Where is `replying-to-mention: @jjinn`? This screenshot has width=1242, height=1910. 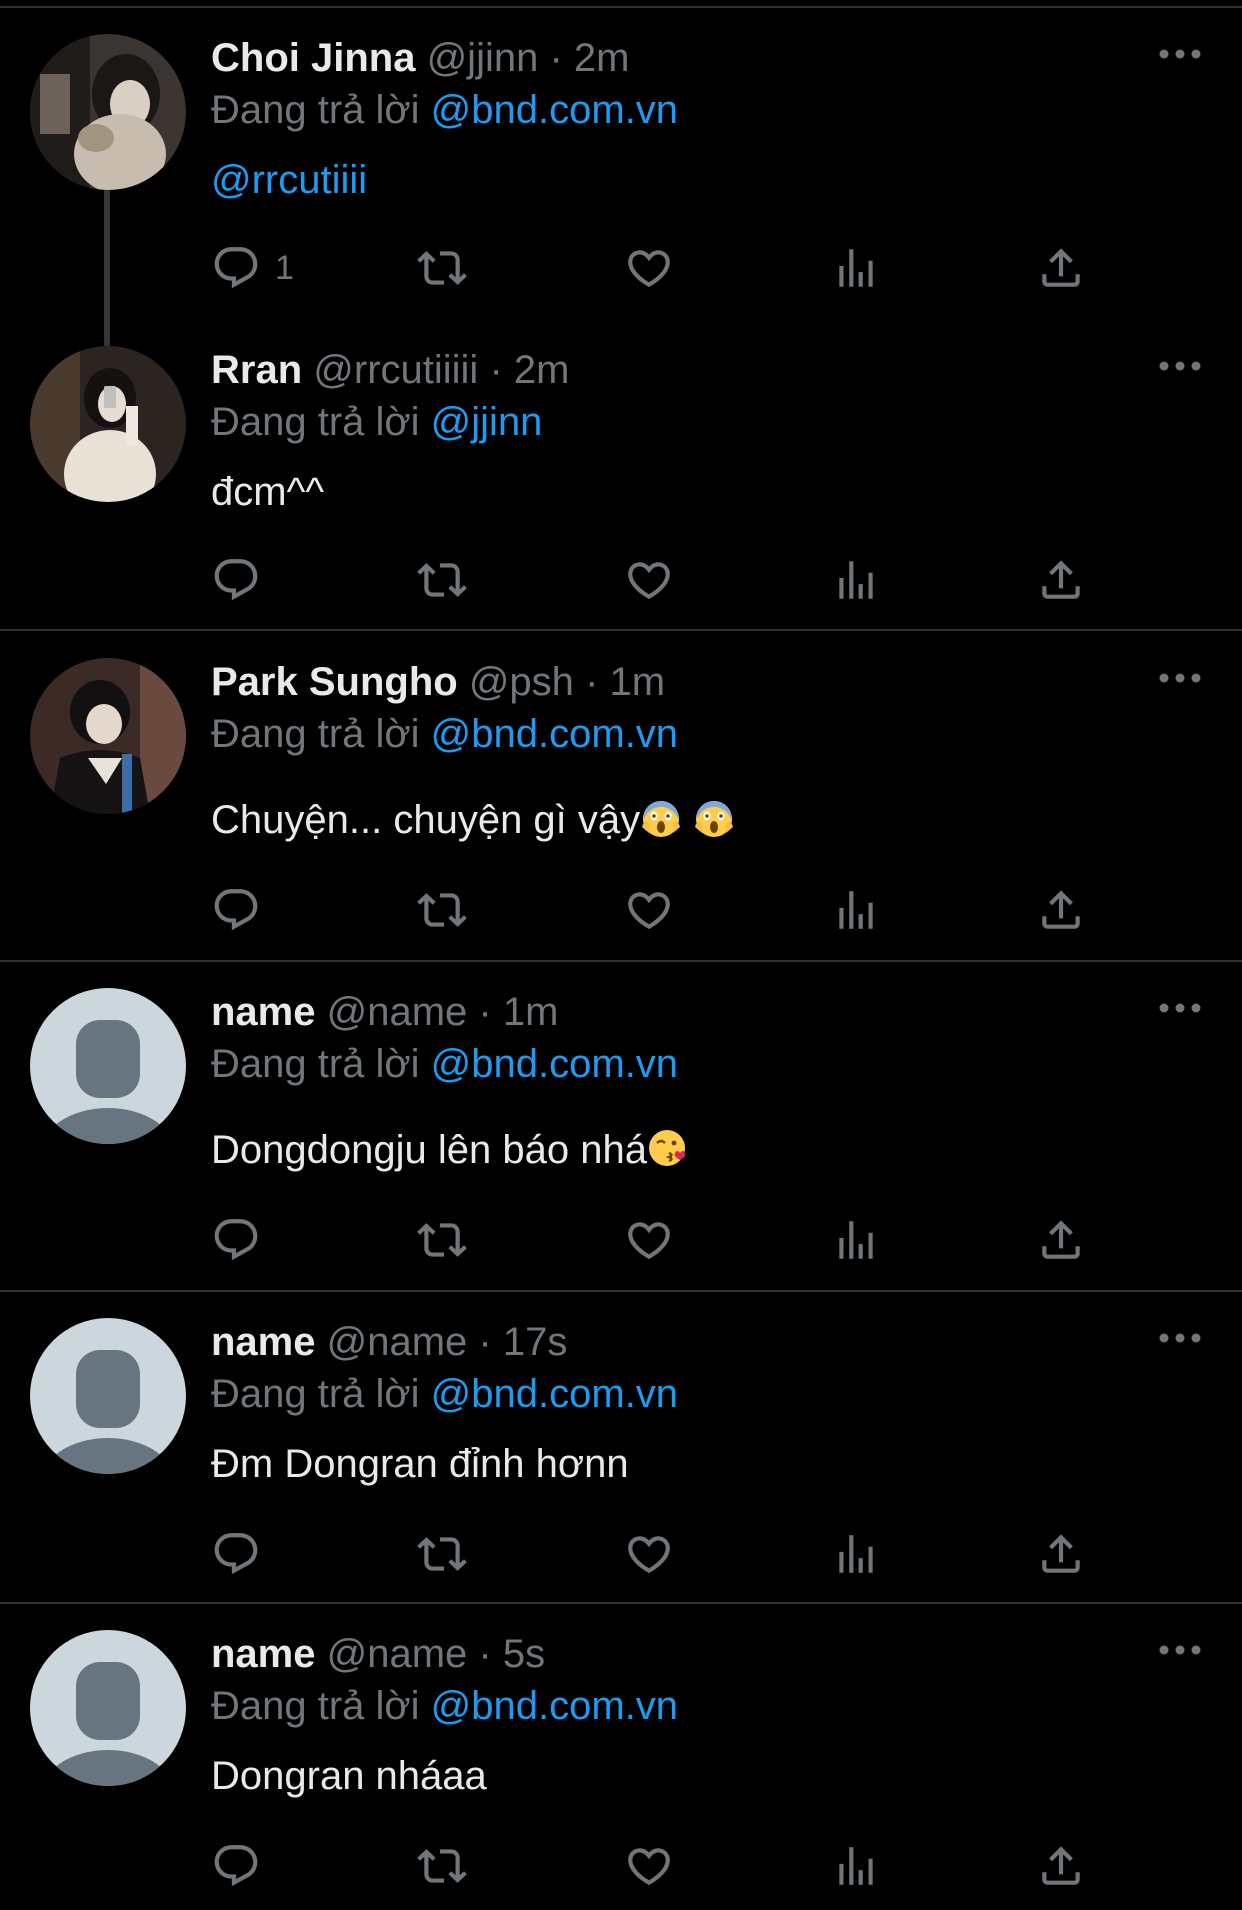 replying-to-mention: @jjinn is located at coordinates (487, 422).